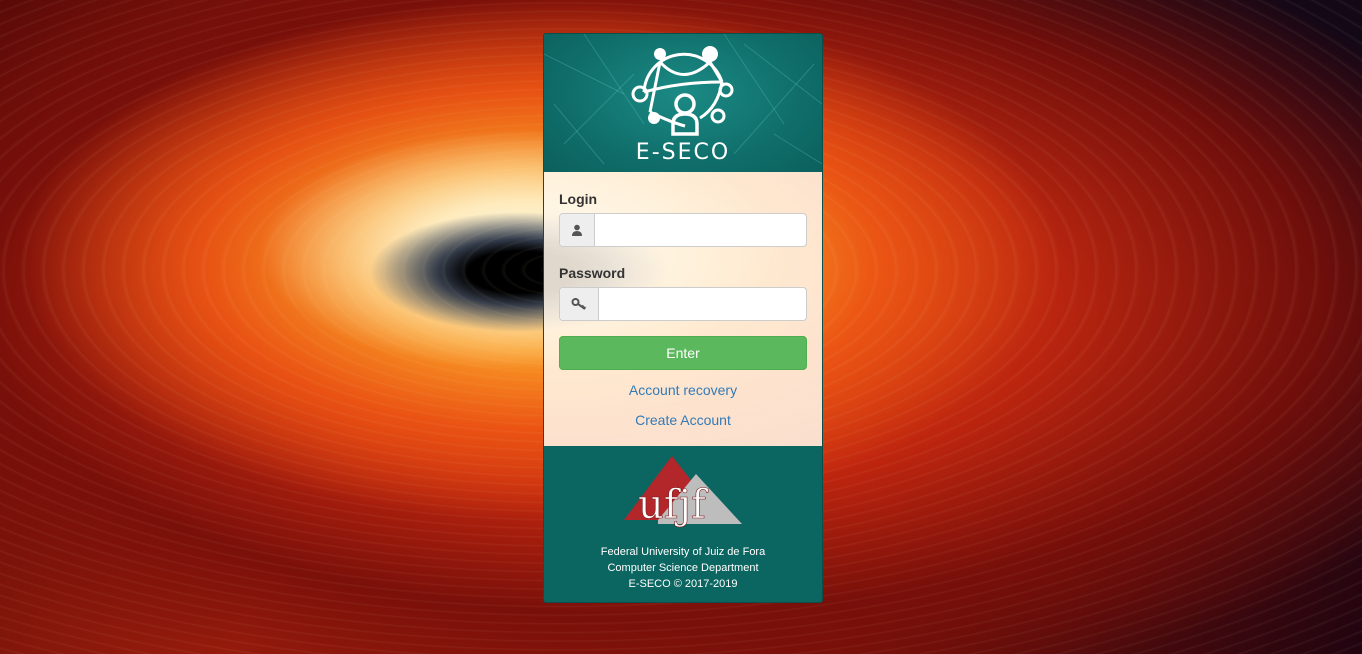 This screenshot has width=1362, height=654. I want to click on login-label: Login, so click(578, 199).